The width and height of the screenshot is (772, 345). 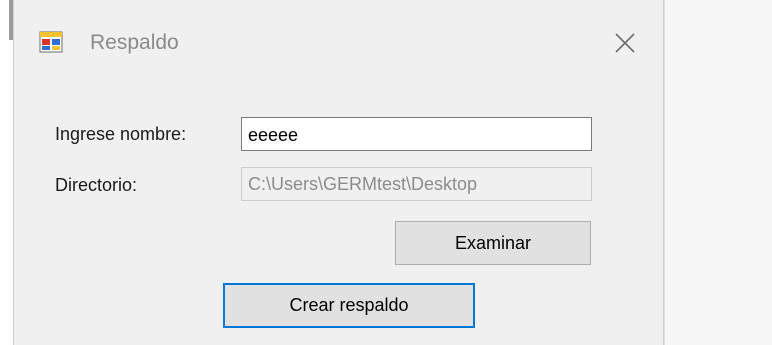 I want to click on app-window-icon, so click(x=51, y=42).